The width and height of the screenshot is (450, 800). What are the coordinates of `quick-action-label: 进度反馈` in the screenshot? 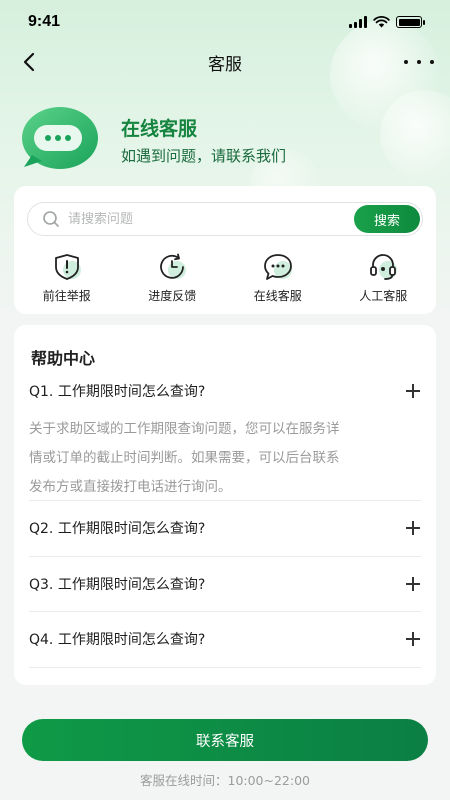 It's located at (172, 296).